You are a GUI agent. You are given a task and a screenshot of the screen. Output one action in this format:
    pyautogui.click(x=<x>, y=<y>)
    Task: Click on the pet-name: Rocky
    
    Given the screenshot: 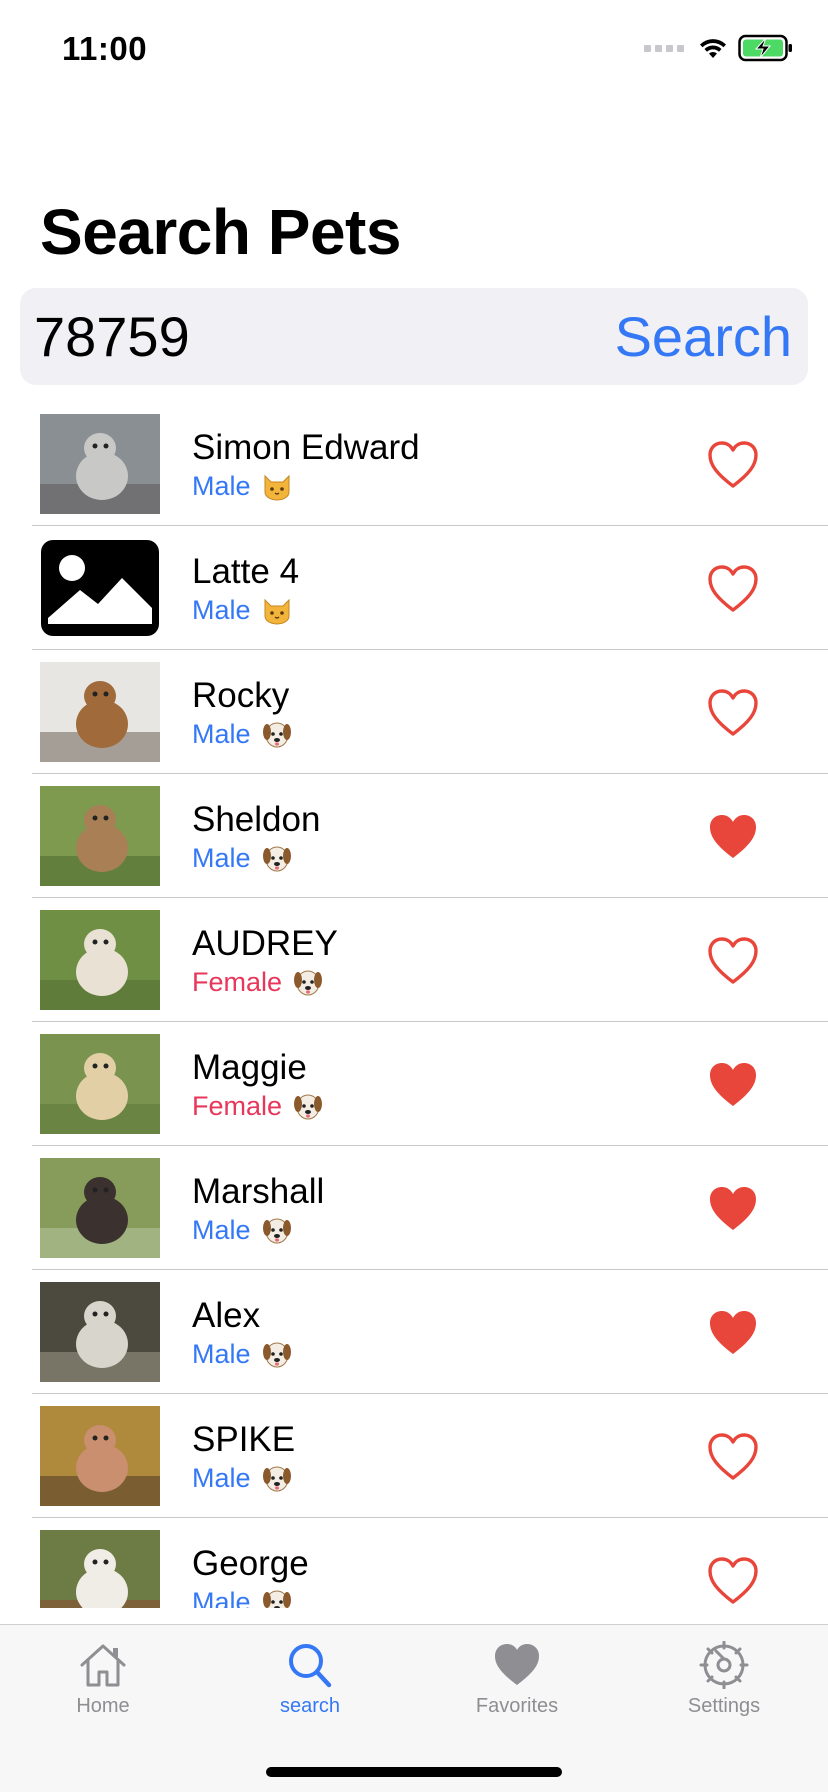 What is the action you would take?
    pyautogui.click(x=241, y=695)
    